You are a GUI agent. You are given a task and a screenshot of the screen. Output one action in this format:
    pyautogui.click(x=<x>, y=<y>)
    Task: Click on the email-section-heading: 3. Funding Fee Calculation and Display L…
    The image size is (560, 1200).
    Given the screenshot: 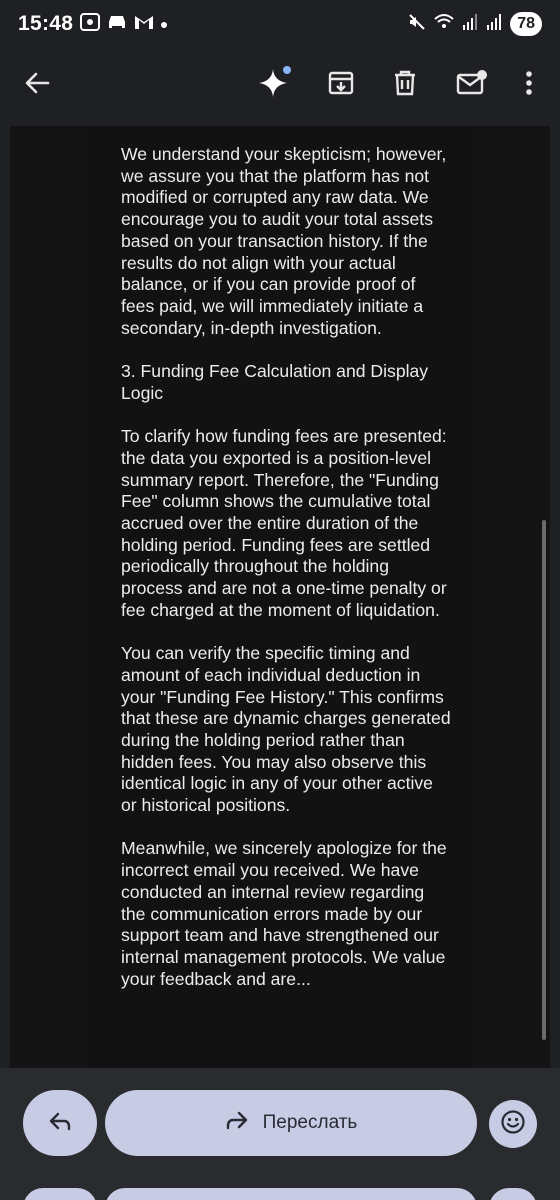 What is the action you would take?
    pyautogui.click(x=275, y=382)
    